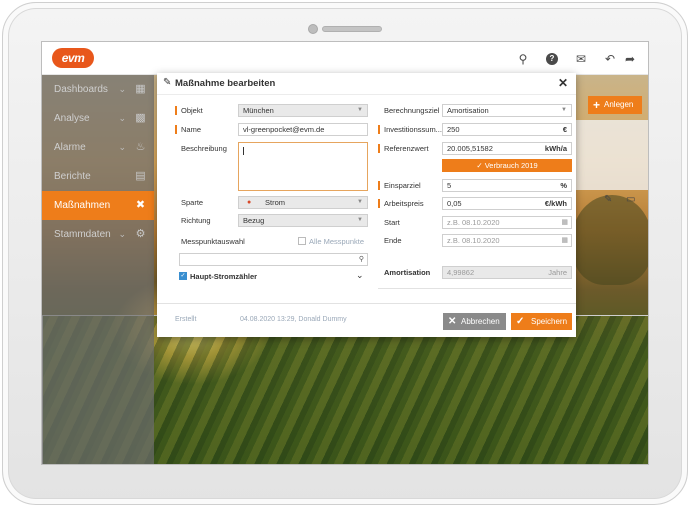  What do you see at coordinates (192, 202) in the screenshot?
I see `sparte-label: Sparte` at bounding box center [192, 202].